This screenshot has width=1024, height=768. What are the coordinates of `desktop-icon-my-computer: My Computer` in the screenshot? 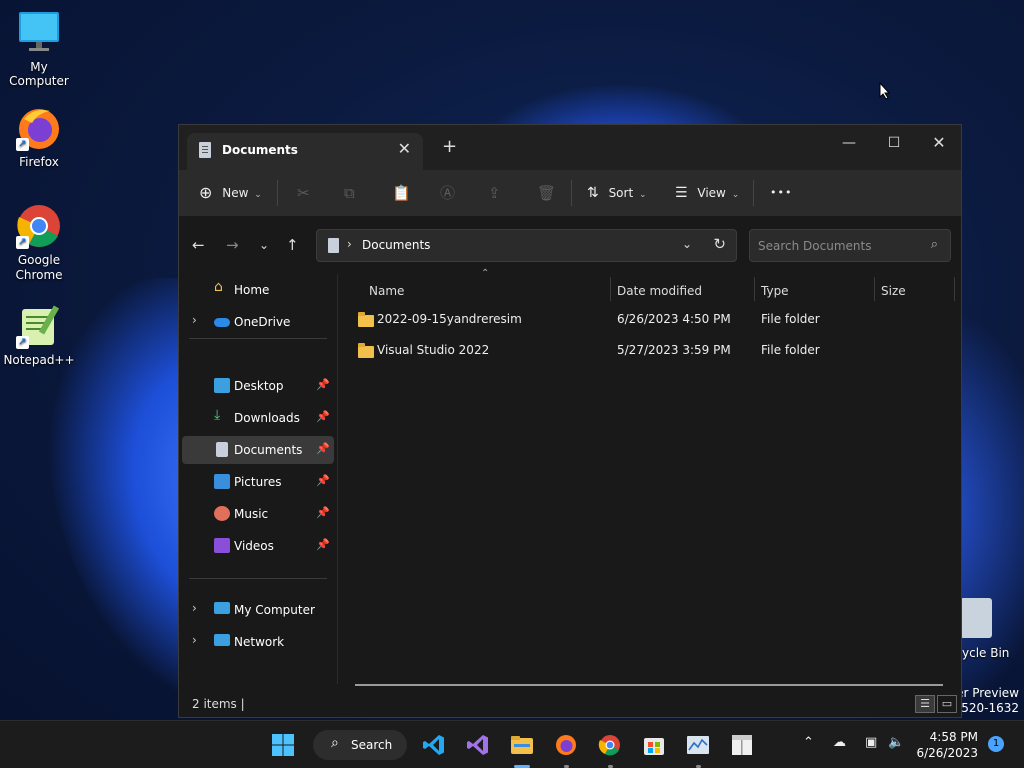 It's located at (39, 49).